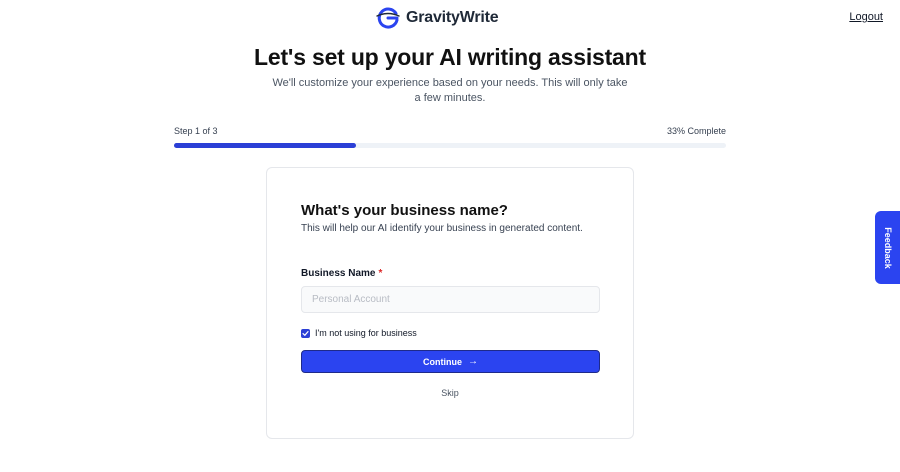 Image resolution: width=900 pixels, height=472 pixels. What do you see at coordinates (442, 361) in the screenshot?
I see `continue-button-label: Continue` at bounding box center [442, 361].